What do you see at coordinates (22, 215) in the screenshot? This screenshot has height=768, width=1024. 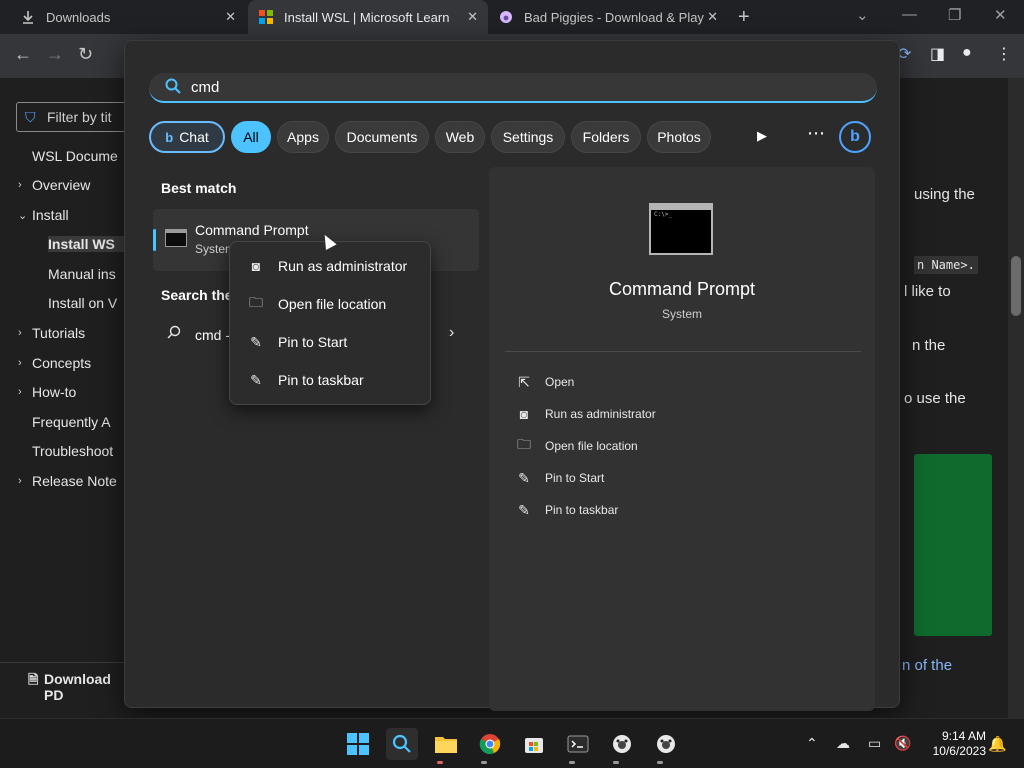 I see `chevron-down-icon: ⌄` at bounding box center [22, 215].